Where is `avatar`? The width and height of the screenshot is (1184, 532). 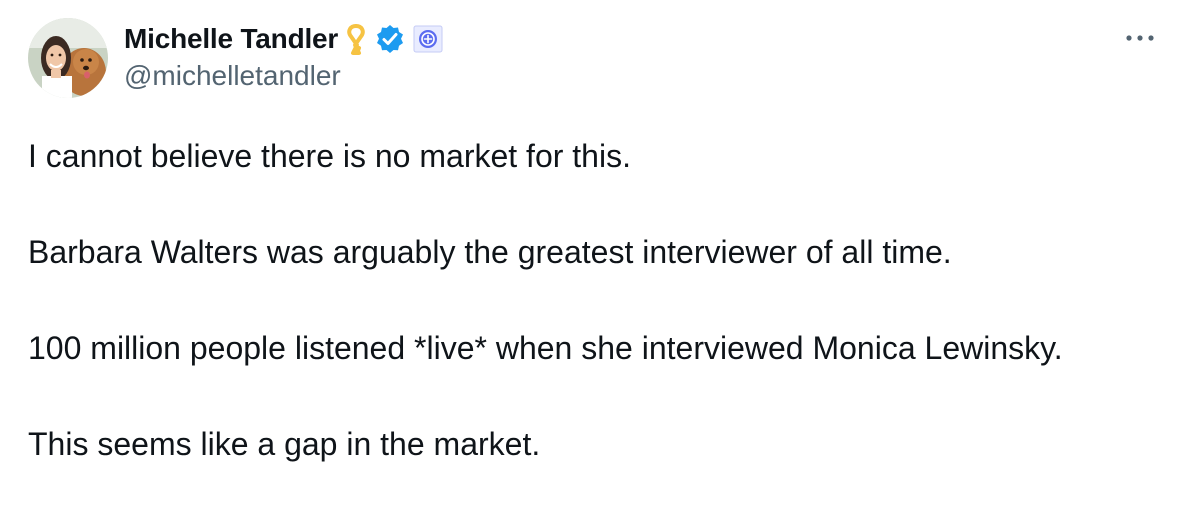 avatar is located at coordinates (68, 58).